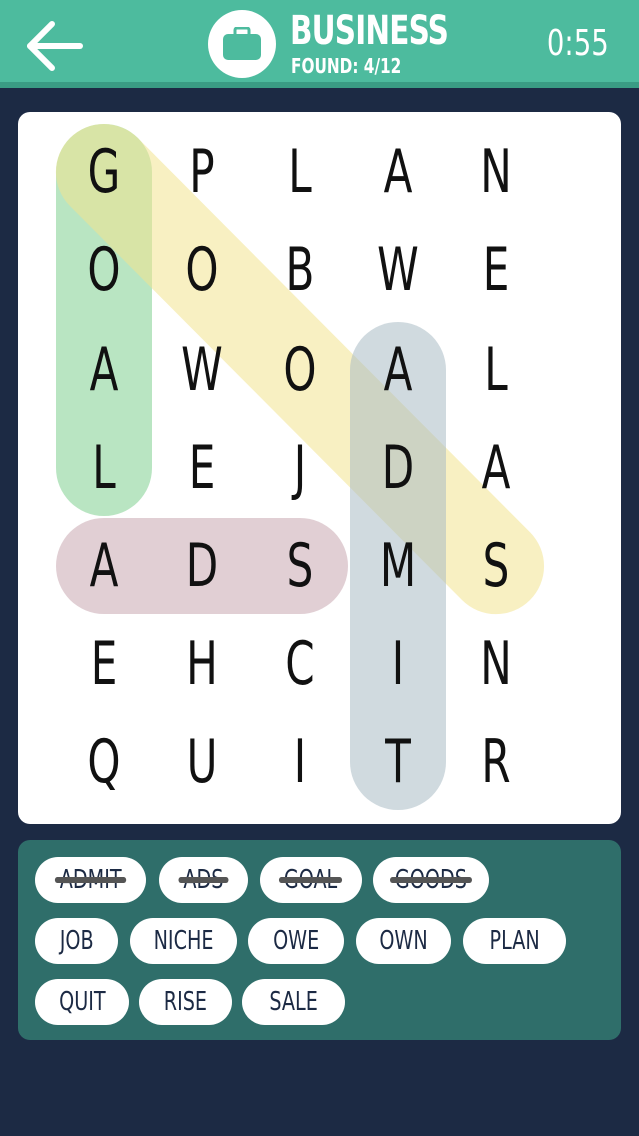 The width and height of the screenshot is (639, 1136). What do you see at coordinates (104, 664) in the screenshot?
I see `grid-cell-r5c0: E` at bounding box center [104, 664].